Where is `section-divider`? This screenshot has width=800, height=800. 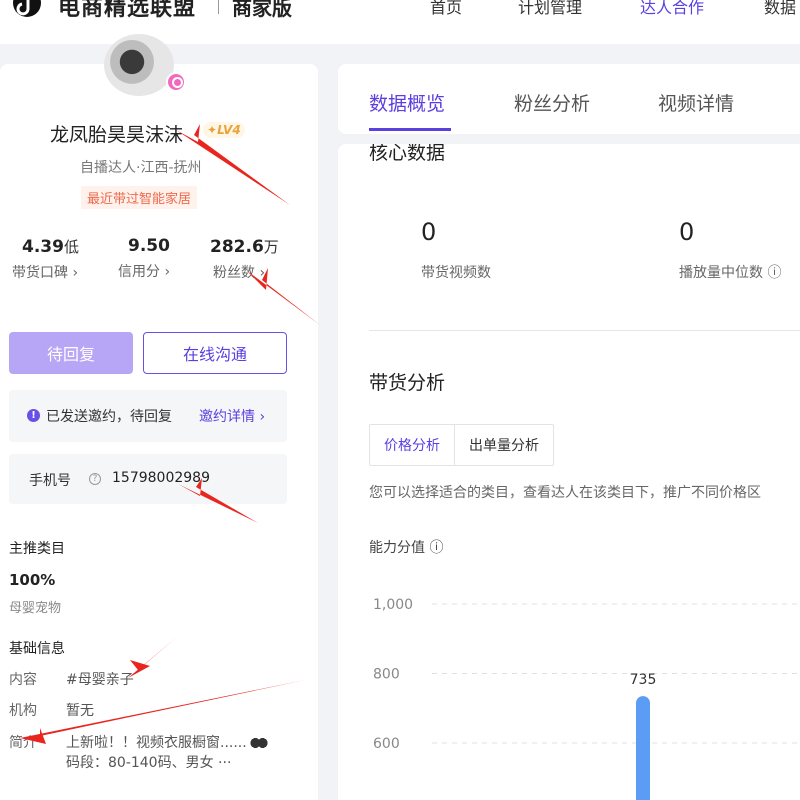 section-divider is located at coordinates (584, 330).